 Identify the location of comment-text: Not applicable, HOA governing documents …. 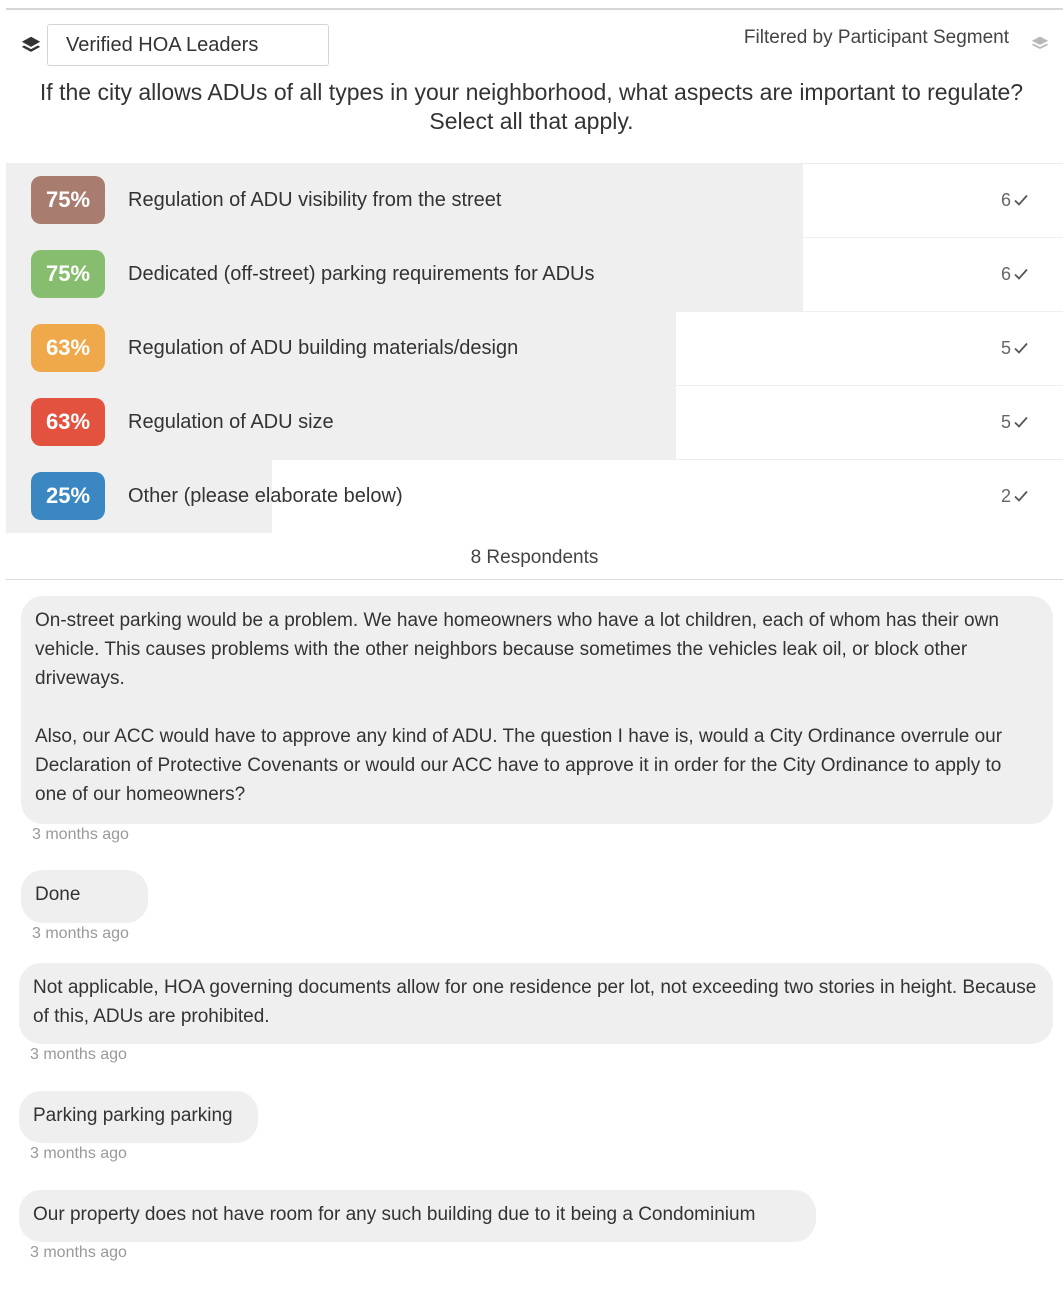
(535, 1002).